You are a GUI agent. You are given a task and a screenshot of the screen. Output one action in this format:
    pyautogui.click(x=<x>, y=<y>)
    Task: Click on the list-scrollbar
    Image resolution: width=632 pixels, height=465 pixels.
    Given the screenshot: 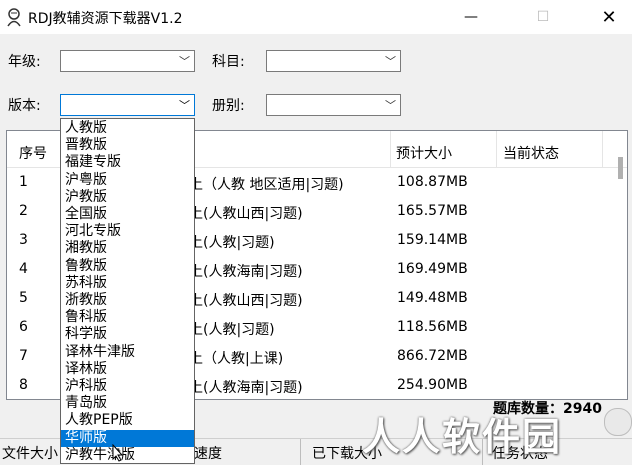 What is the action you would take?
    pyautogui.click(x=621, y=265)
    